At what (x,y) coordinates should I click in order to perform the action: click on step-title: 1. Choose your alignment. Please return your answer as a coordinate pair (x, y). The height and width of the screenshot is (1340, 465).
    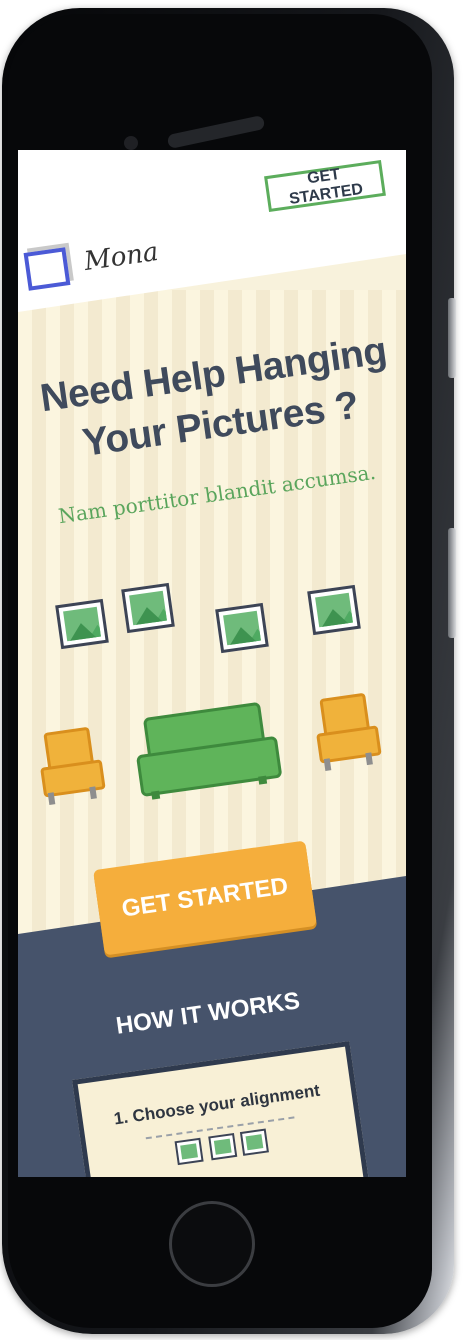
    Looking at the image, I should click on (217, 1104).